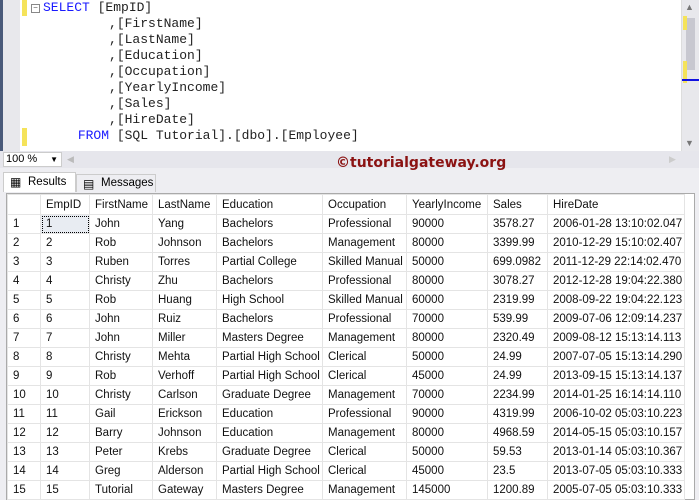 This screenshot has width=699, height=500. I want to click on row-number: 8, so click(24, 357).